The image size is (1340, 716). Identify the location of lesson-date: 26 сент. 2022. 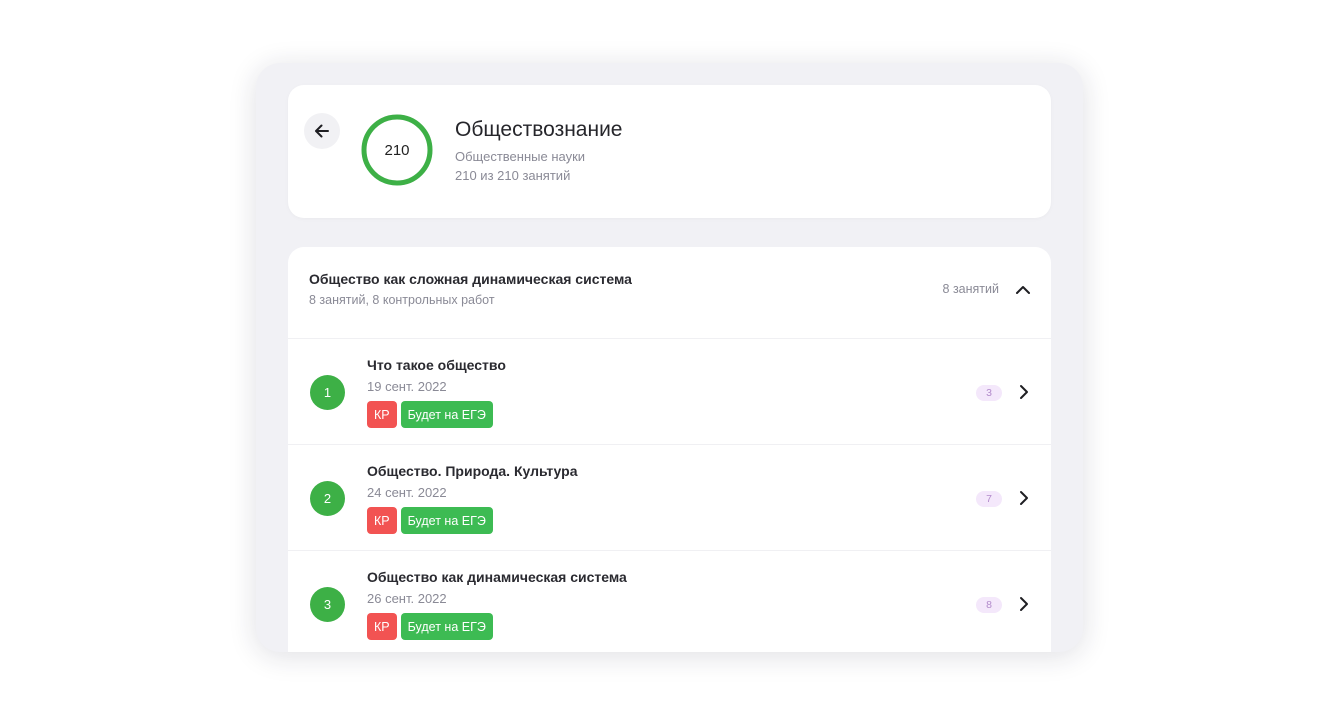
(407, 598).